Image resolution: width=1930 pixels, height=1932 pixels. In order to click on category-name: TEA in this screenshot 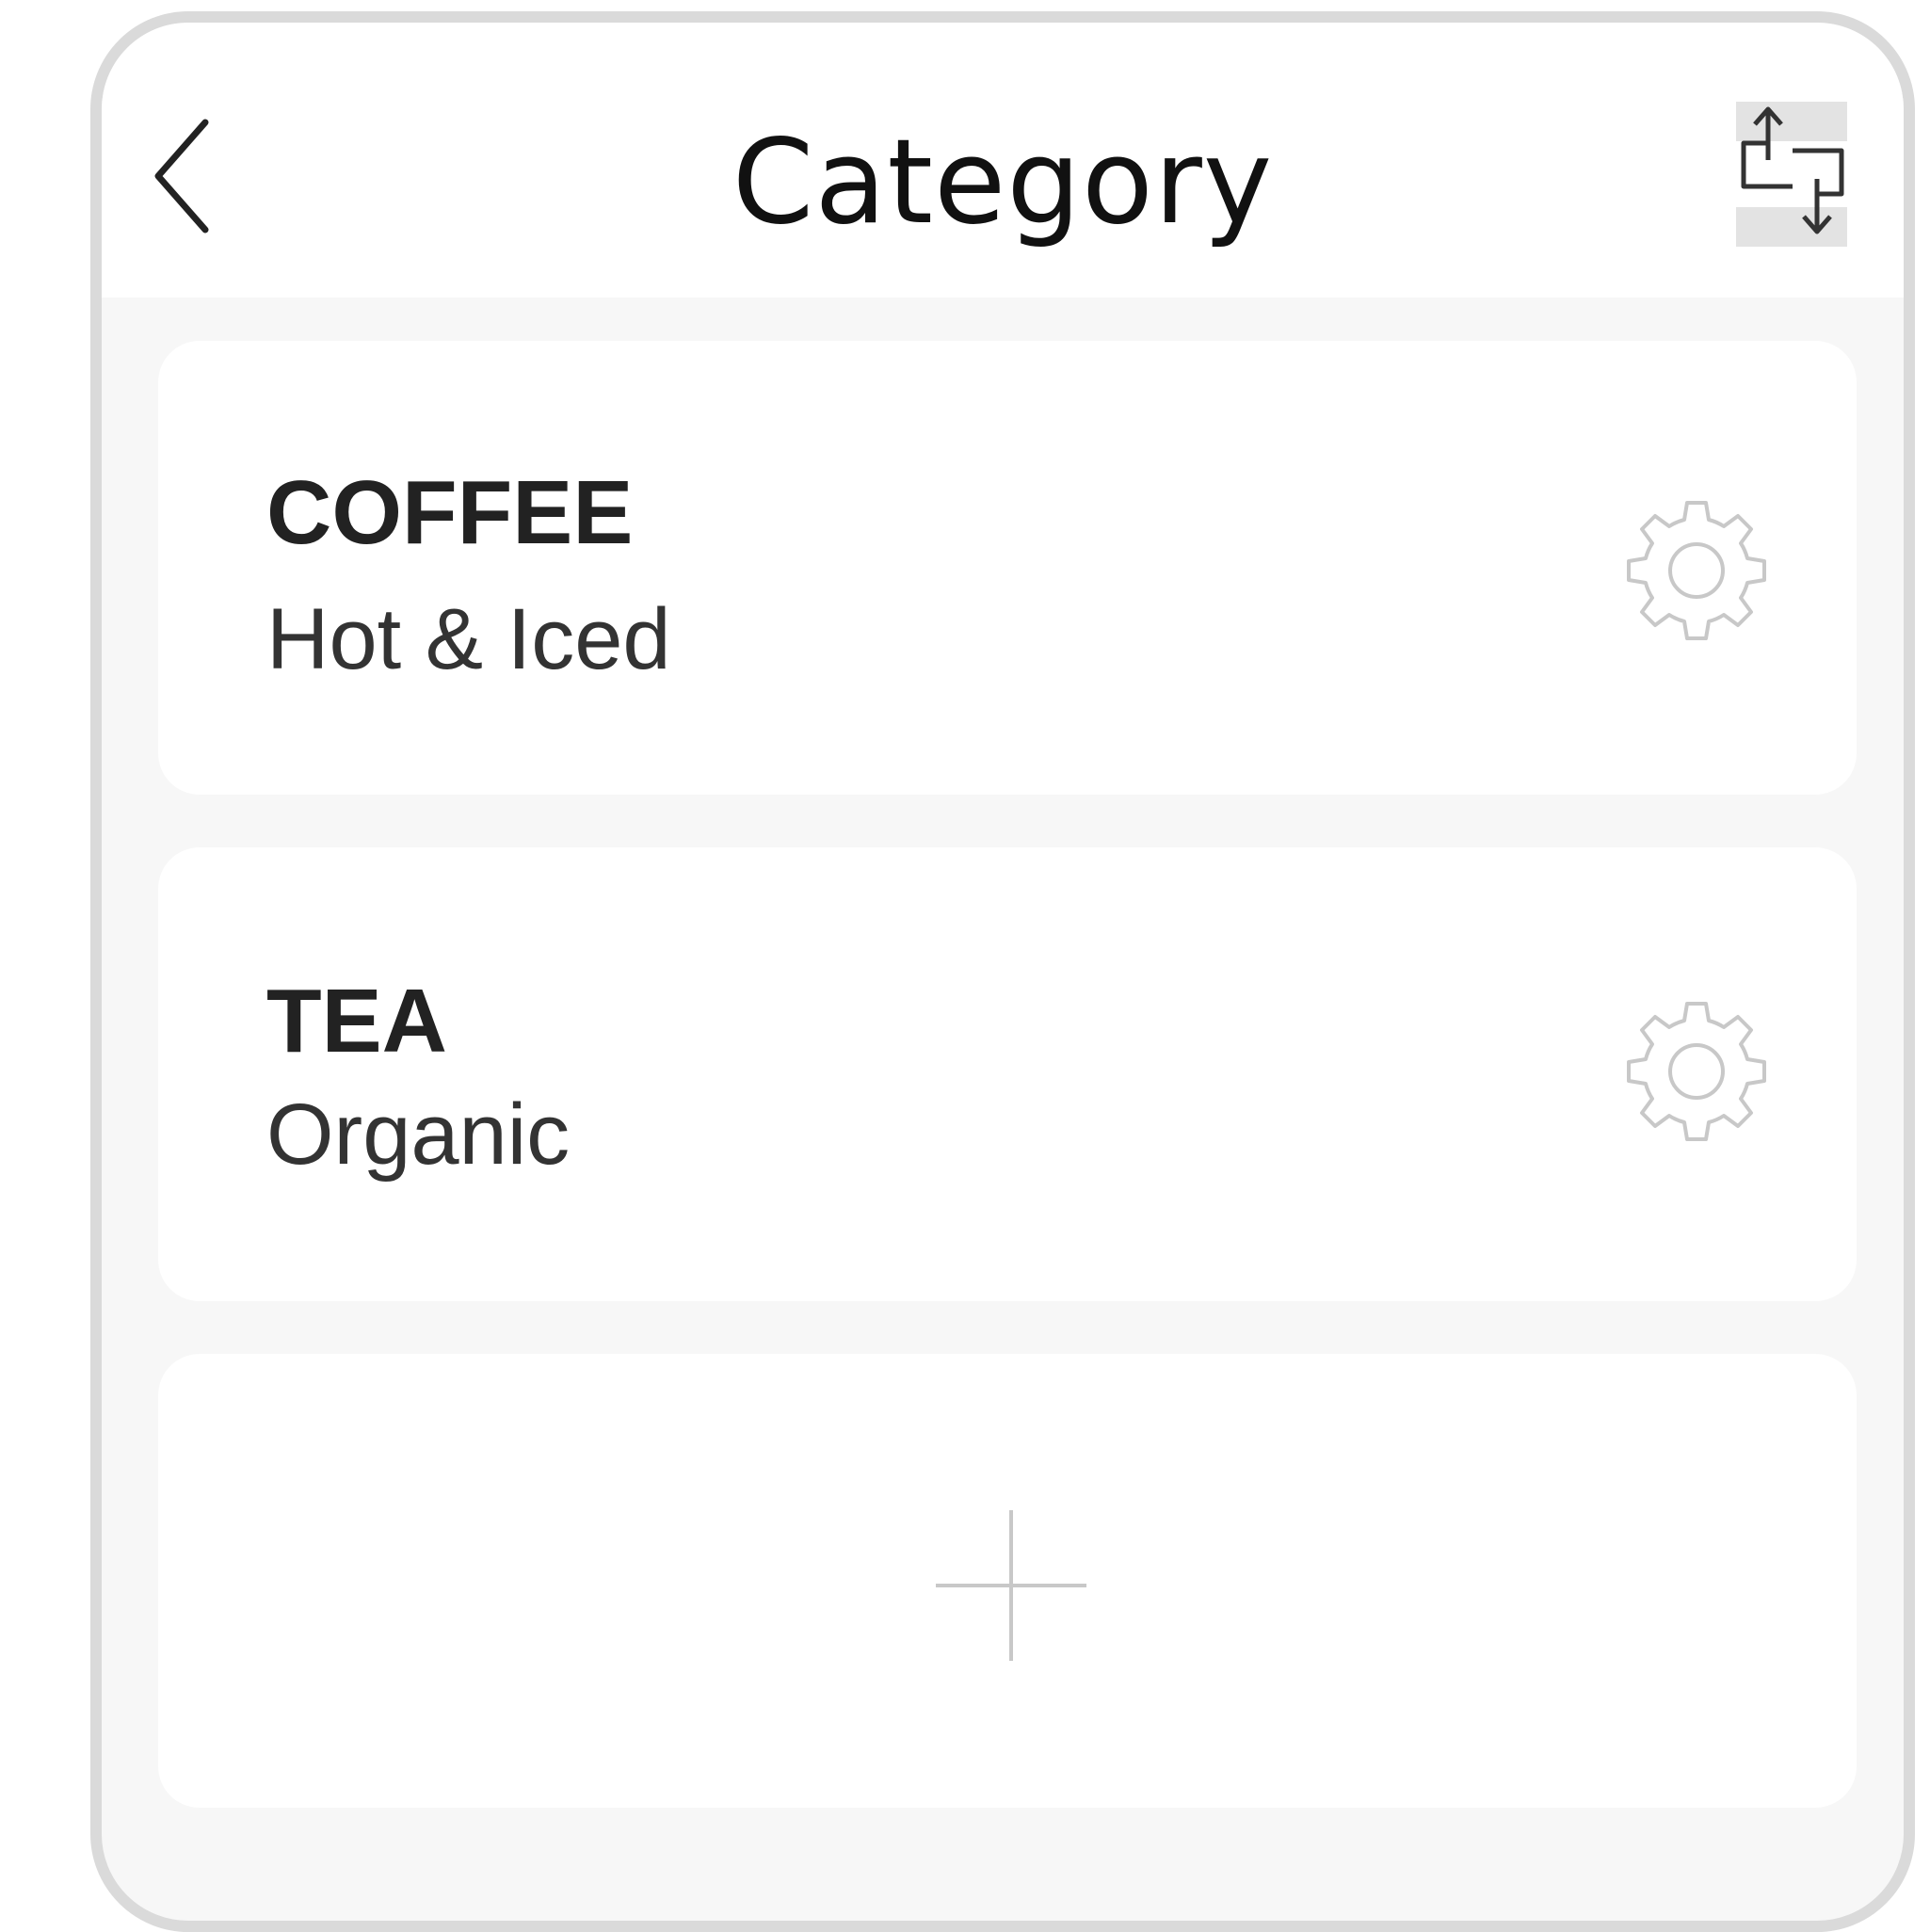, I will do `click(356, 1021)`.